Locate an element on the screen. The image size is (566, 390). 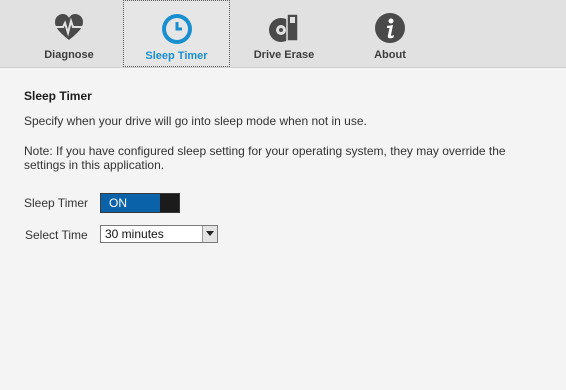
info-icon is located at coordinates (390, 28).